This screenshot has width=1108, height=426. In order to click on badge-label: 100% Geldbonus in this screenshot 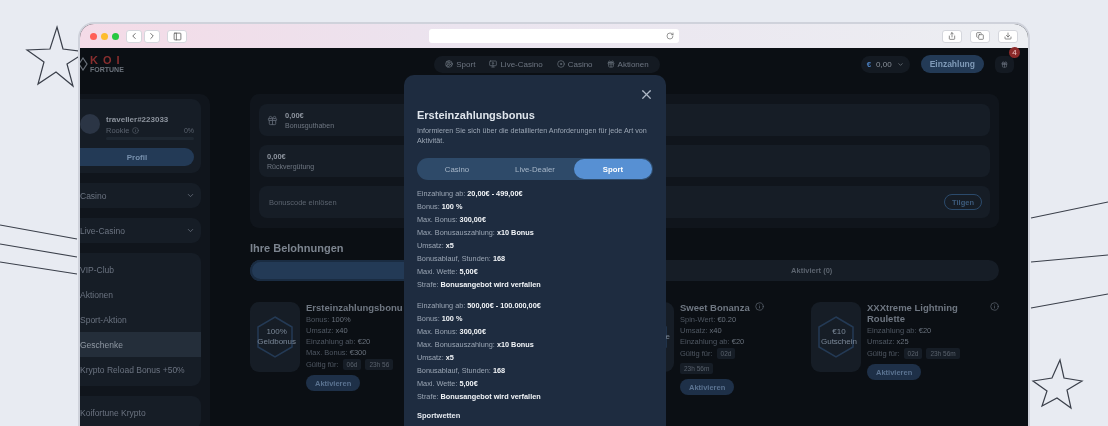, I will do `click(276, 337)`.